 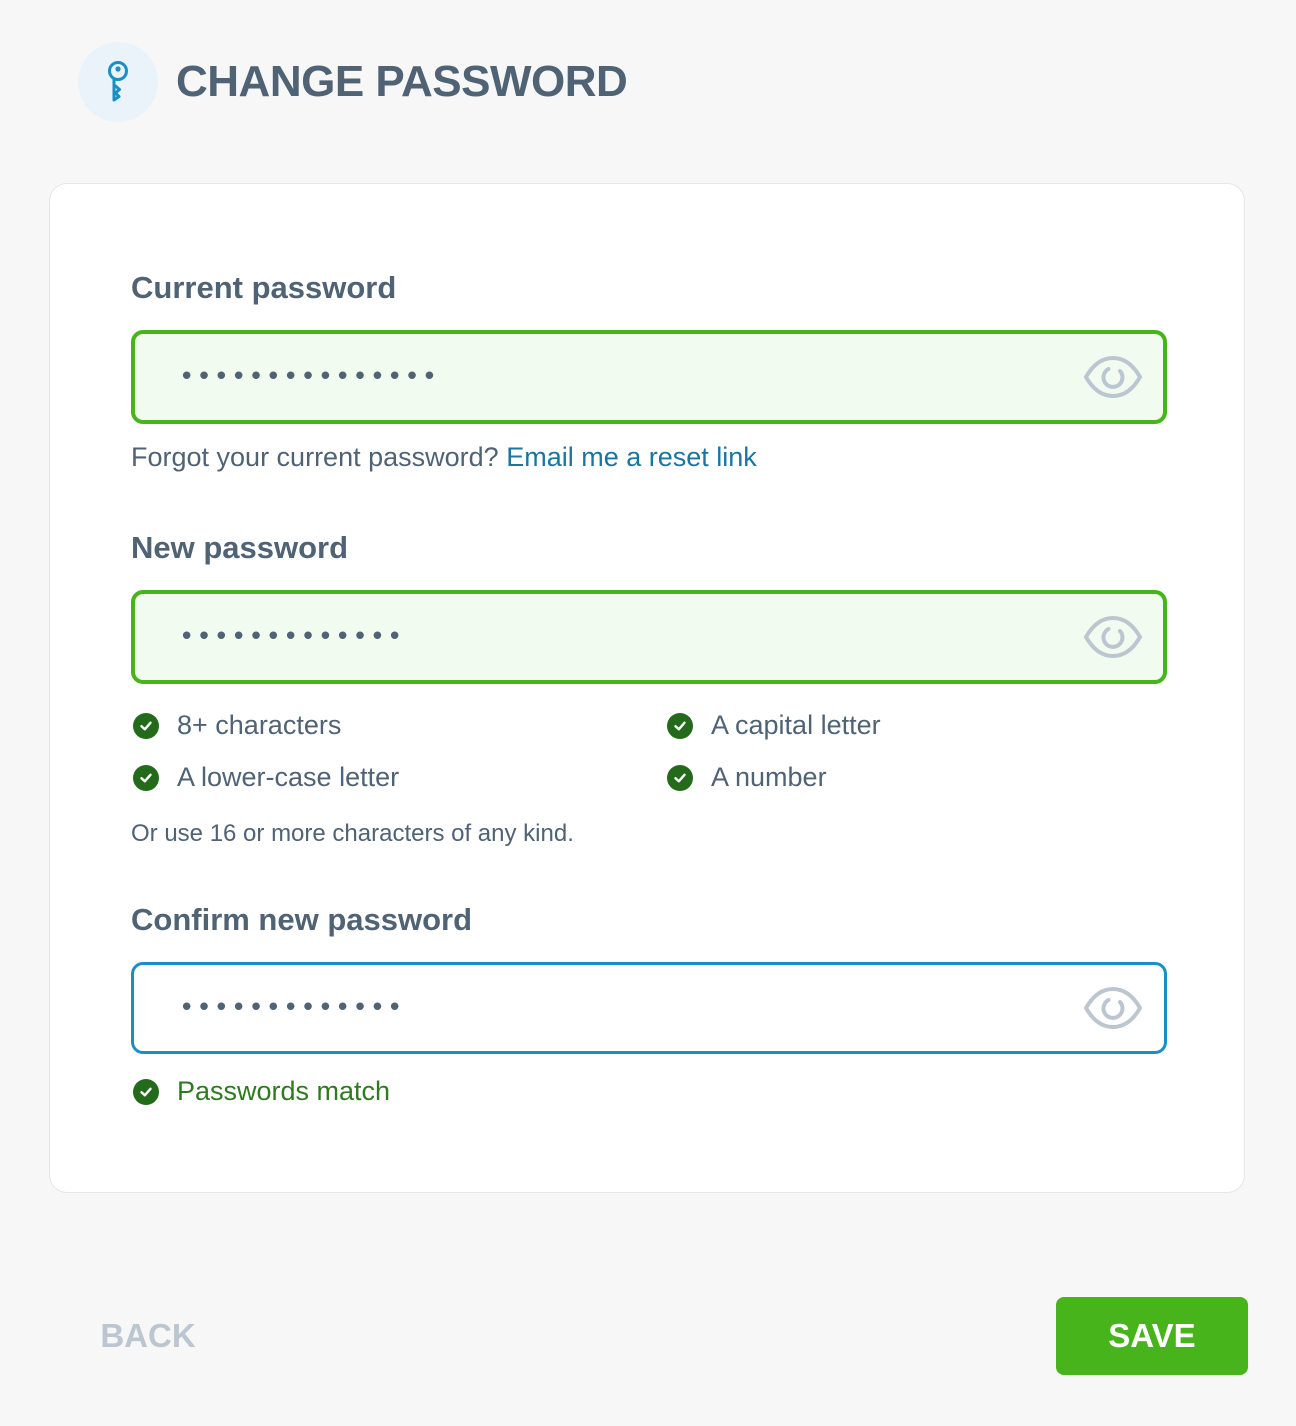 I want to click on requirement-number: A number, so click(x=747, y=777).